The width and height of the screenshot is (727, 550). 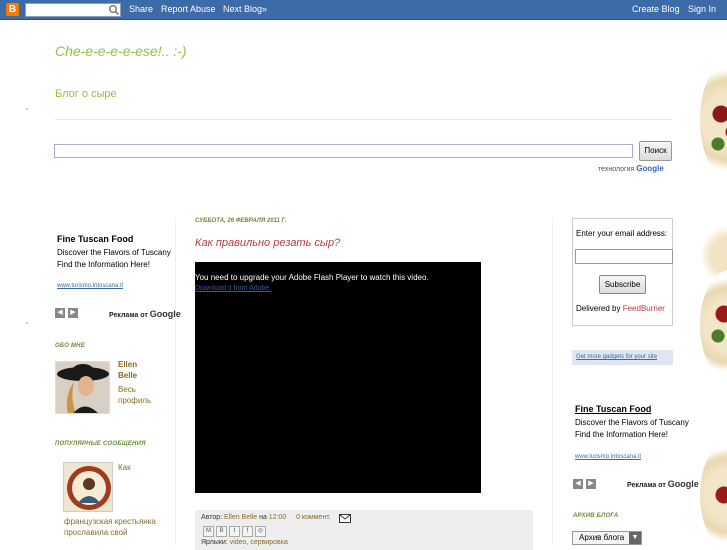 I want to click on email-post-icon, so click(x=345, y=519).